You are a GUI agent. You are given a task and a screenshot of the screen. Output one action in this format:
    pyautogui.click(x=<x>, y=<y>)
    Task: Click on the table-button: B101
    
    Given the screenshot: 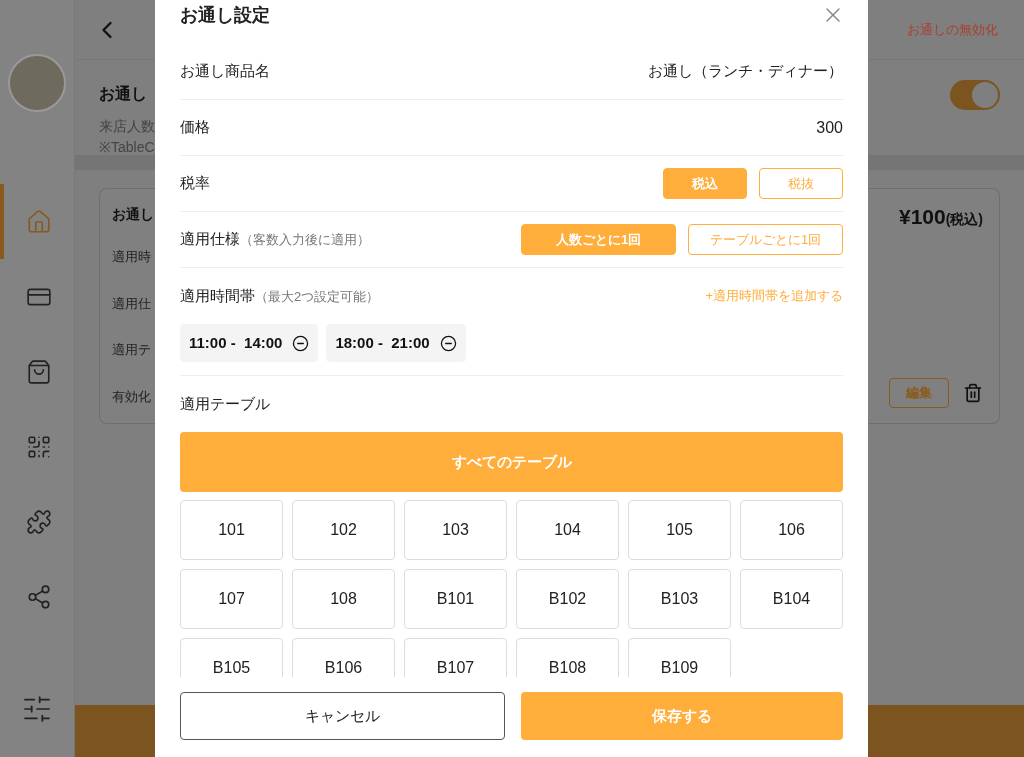 What is the action you would take?
    pyautogui.click(x=455, y=599)
    